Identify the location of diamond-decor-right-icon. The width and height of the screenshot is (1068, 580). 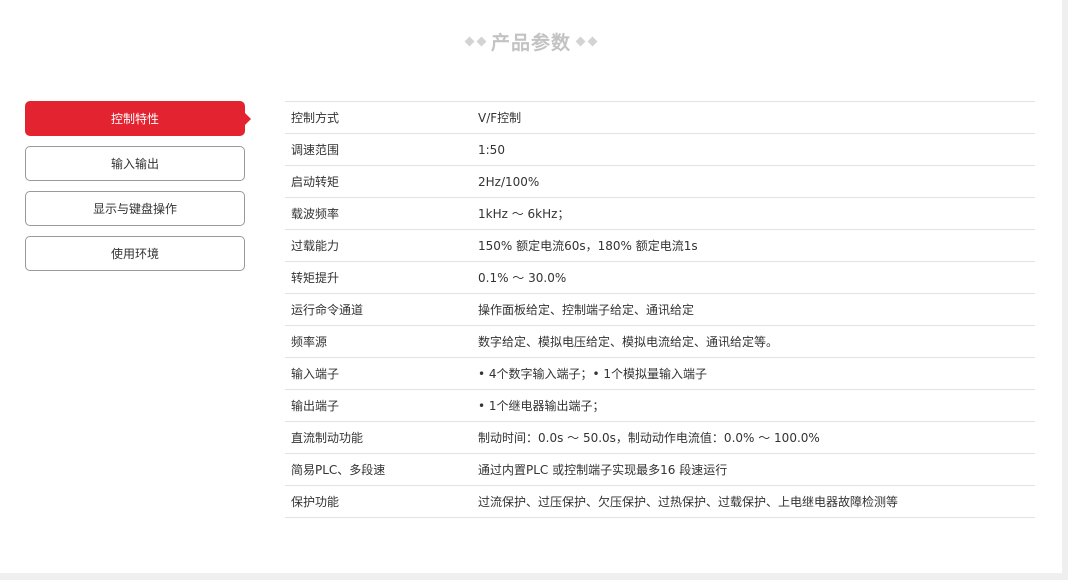
(586, 41).